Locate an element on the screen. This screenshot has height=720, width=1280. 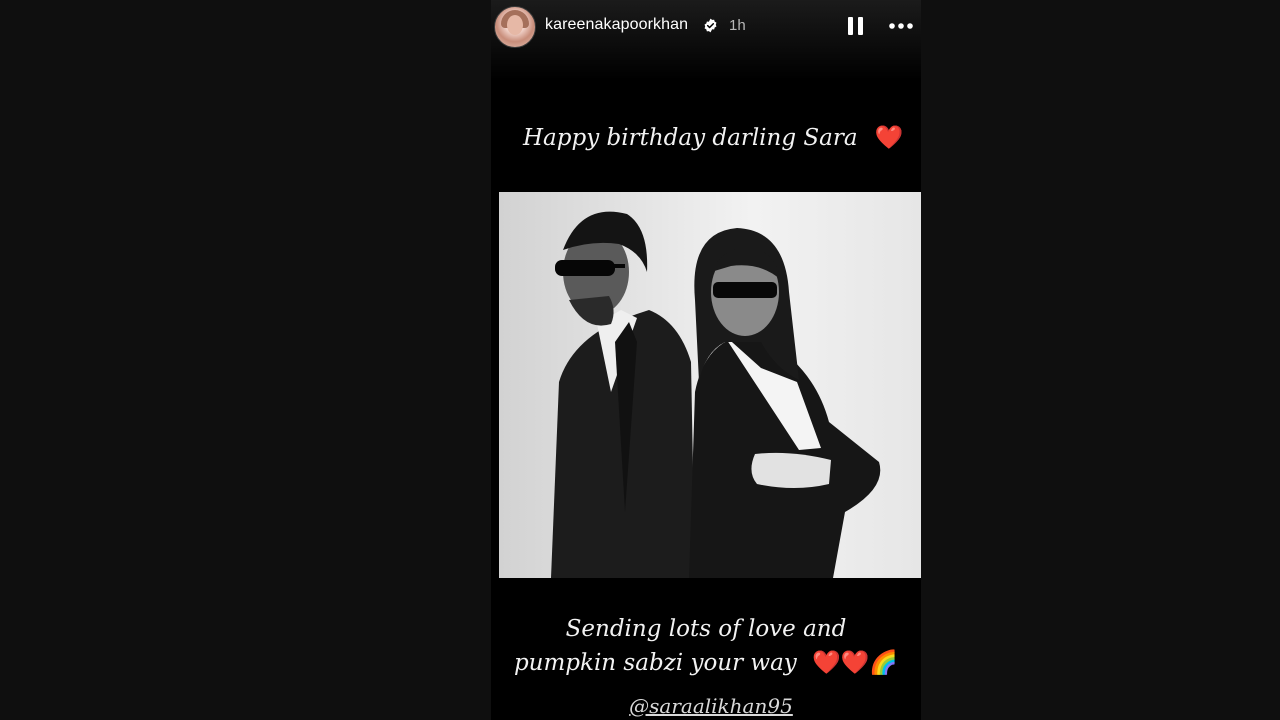
caption-bottom-line2-wrap: pumpkin sabzi your way ❤️❤️🌈 is located at coordinates (706, 663).